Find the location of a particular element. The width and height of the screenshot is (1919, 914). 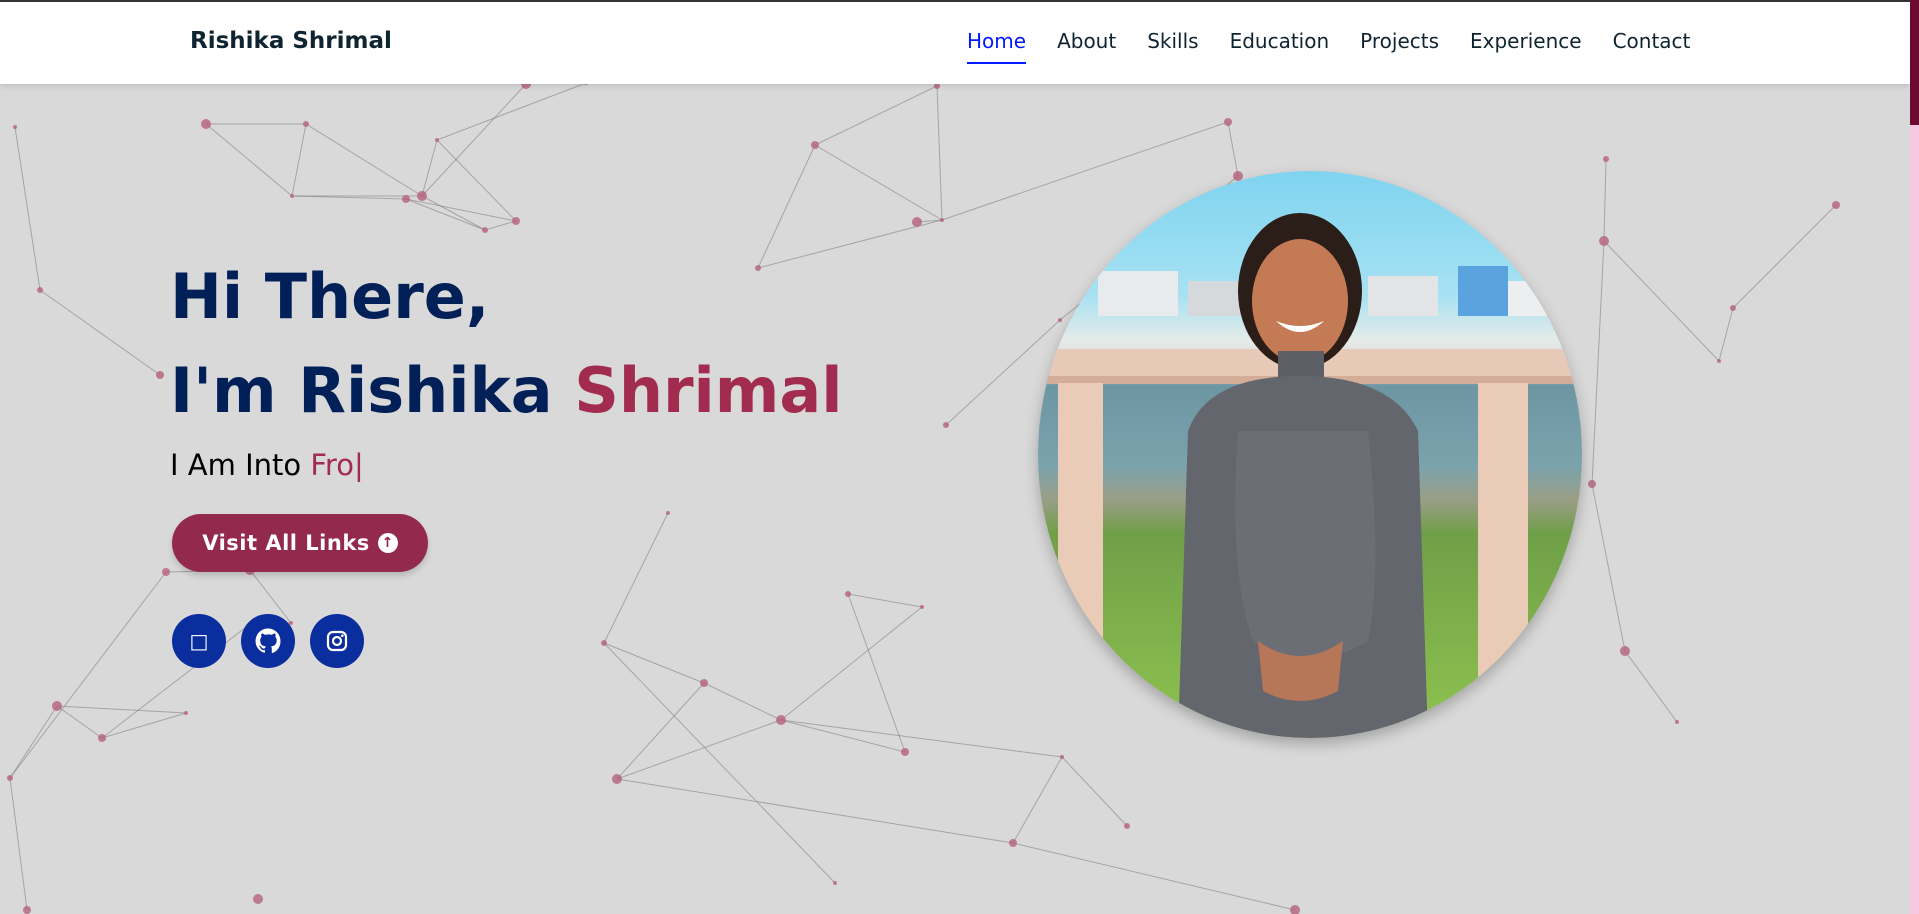

hero-name-first: I'm Rishika is located at coordinates (372, 390).